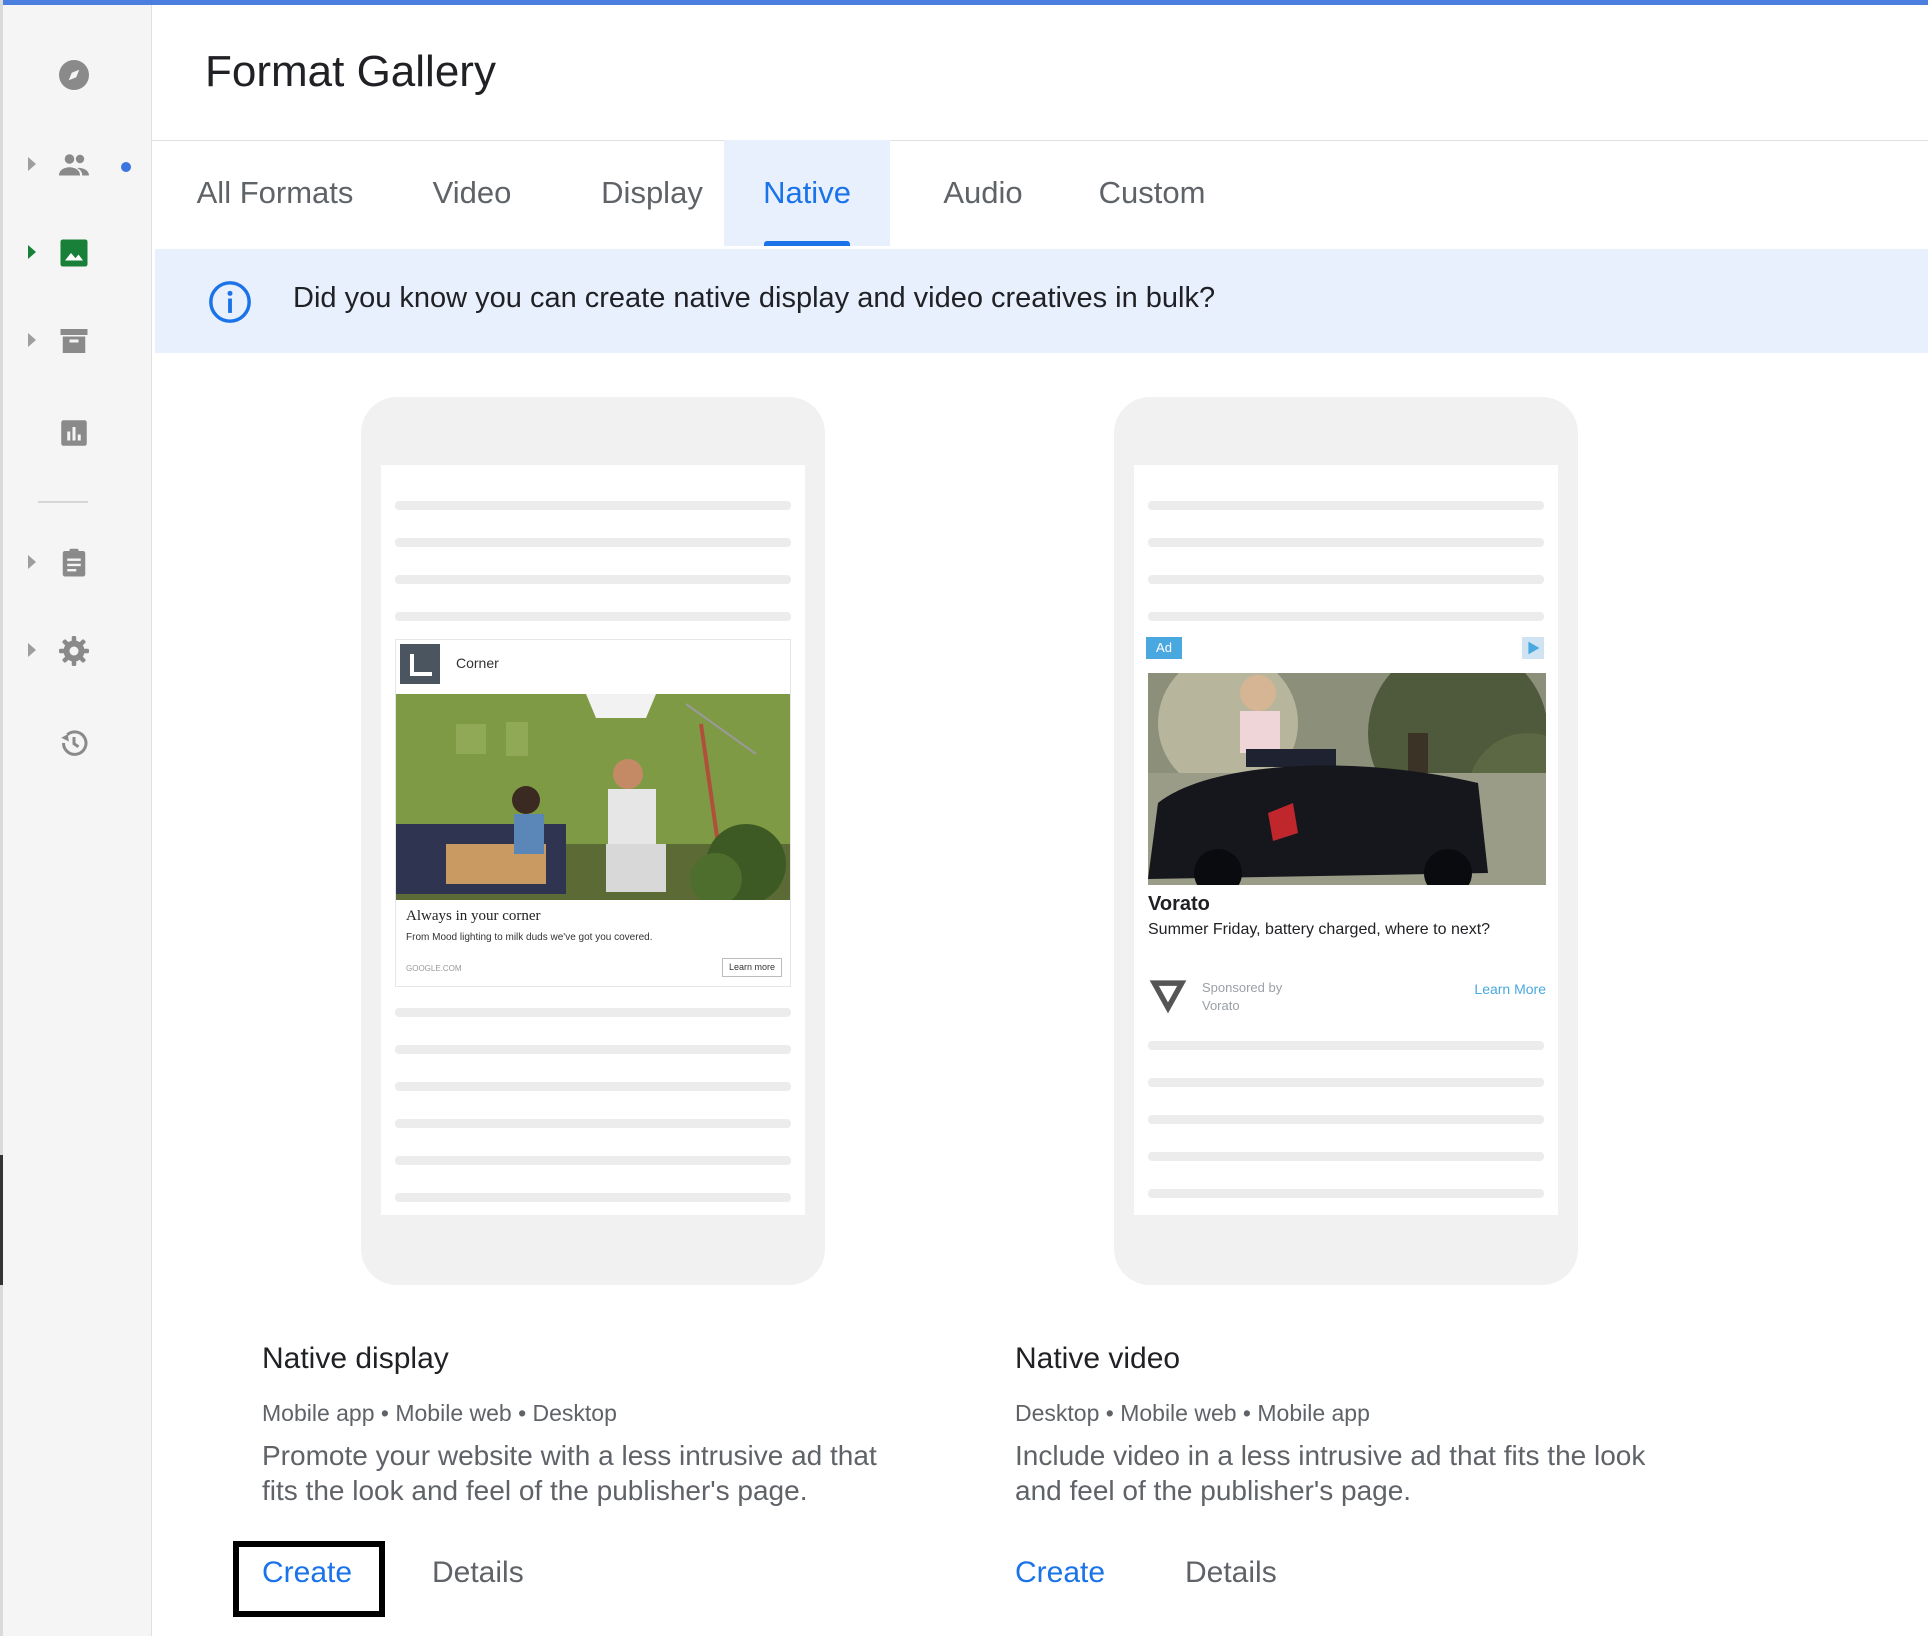 Image resolution: width=1928 pixels, height=1636 pixels. Describe the element at coordinates (309, 1579) in the screenshot. I see `highlight-box` at that location.